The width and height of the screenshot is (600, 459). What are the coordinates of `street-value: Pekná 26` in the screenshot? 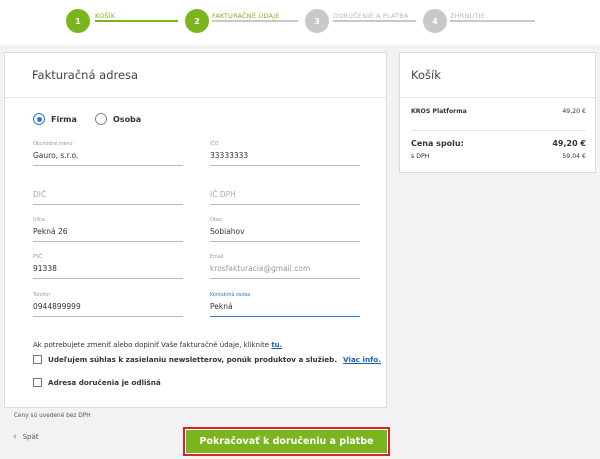 It's located at (50, 231).